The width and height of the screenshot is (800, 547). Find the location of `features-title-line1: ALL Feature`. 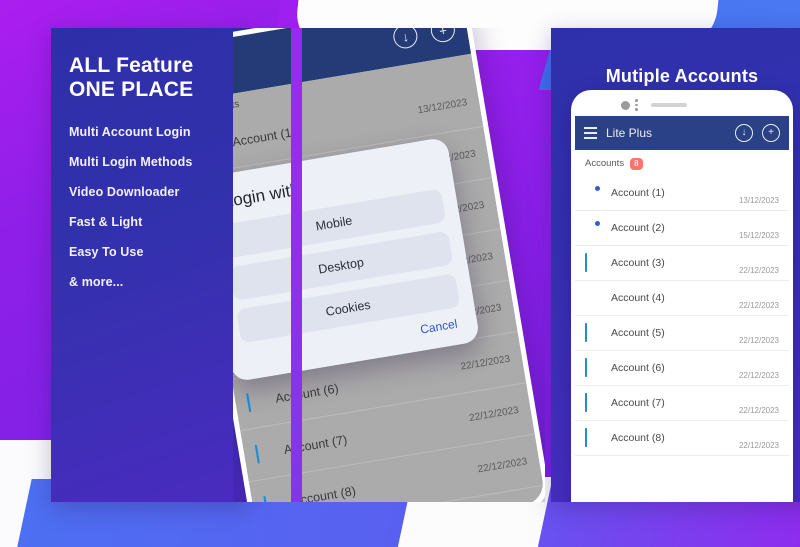

features-title-line1: ALL Feature is located at coordinates (131, 65).